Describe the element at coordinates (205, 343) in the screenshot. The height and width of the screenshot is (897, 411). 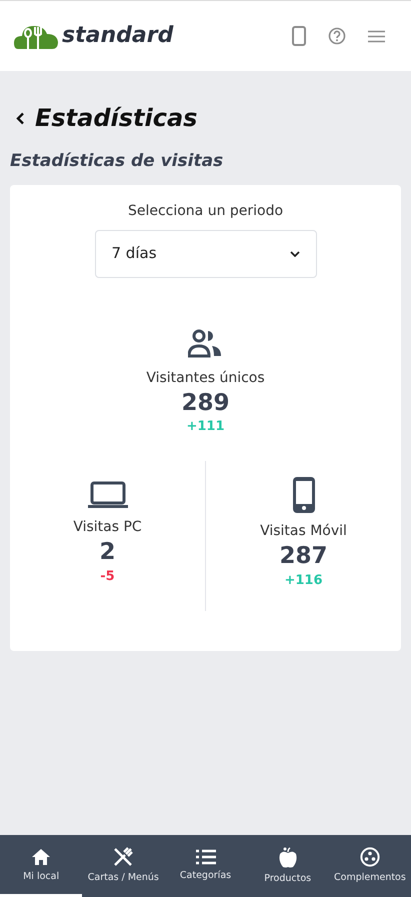
I see `users-icon` at that location.